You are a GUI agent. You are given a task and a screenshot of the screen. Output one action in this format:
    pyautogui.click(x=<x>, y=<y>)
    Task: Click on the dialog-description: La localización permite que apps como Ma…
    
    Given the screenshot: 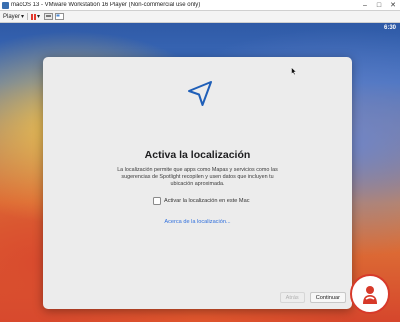 What is the action you would take?
    pyautogui.click(x=197, y=177)
    